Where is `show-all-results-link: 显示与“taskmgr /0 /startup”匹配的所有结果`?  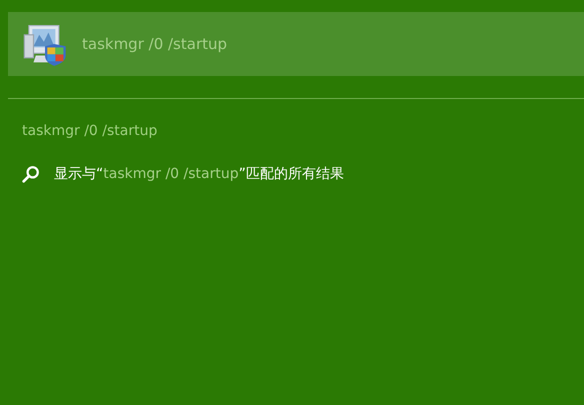 show-all-results-link: 显示与“taskmgr /0 /startup”匹配的所有结果 is located at coordinates (183, 174).